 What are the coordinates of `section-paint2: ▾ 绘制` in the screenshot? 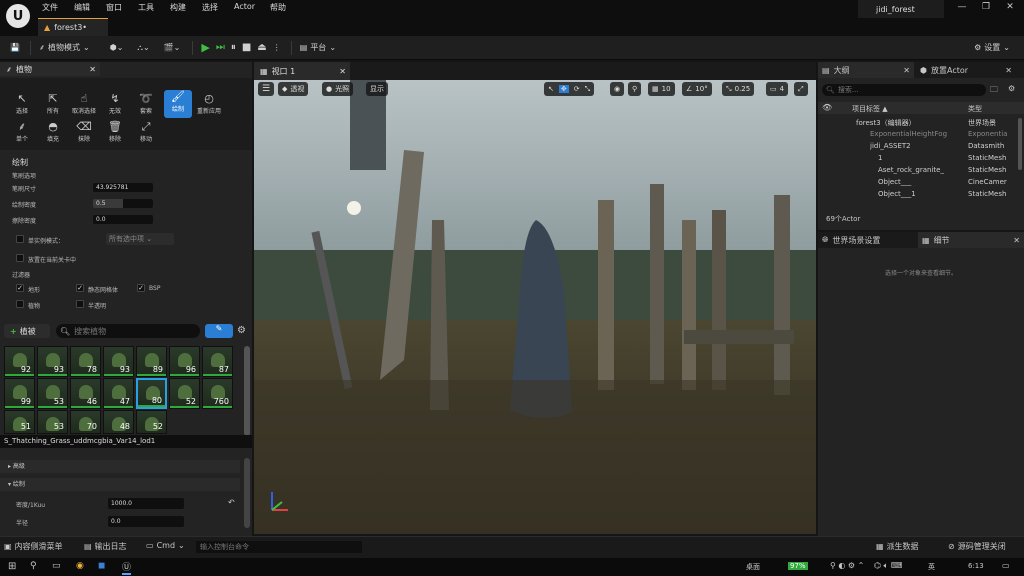 It's located at (120, 484).